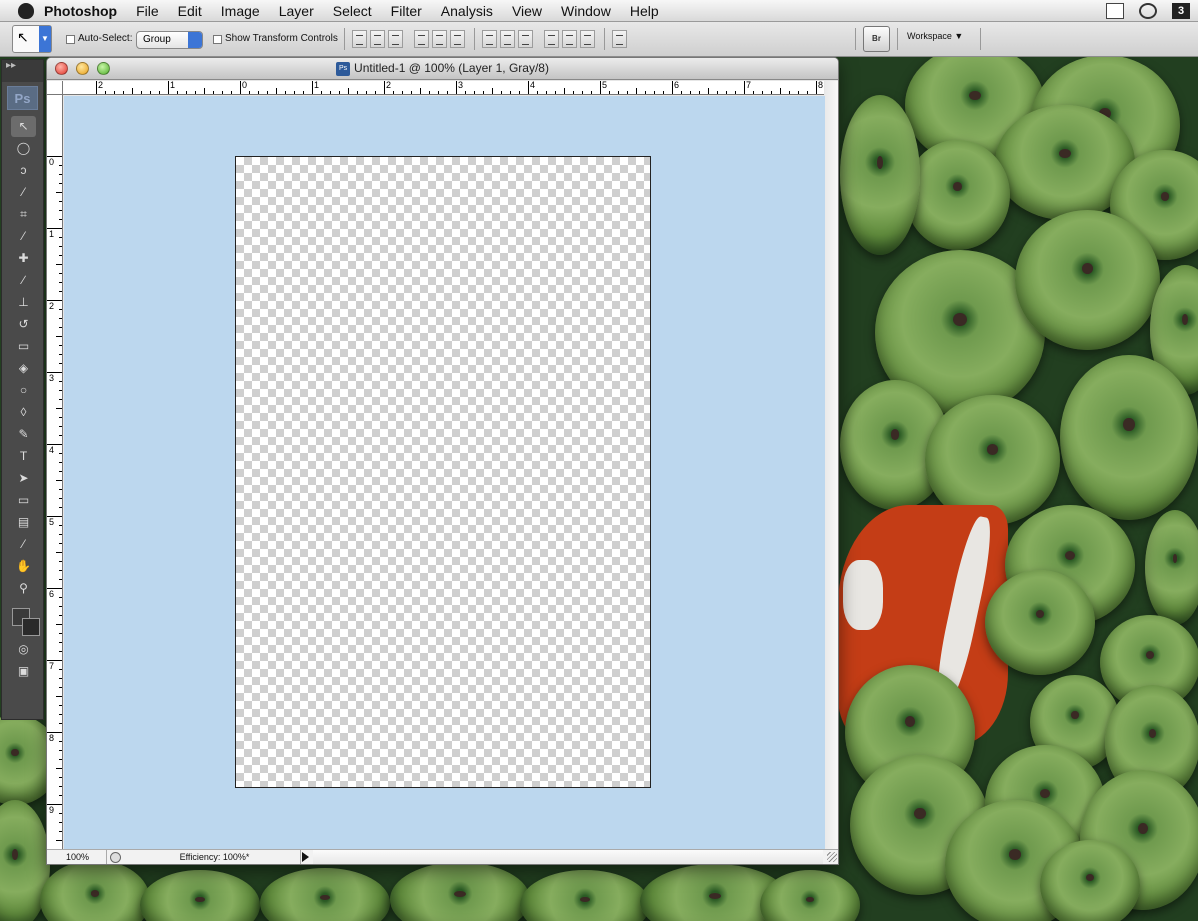 This screenshot has height=921, width=1198. What do you see at coordinates (551, 39) in the screenshot?
I see `distribute-left-button` at bounding box center [551, 39].